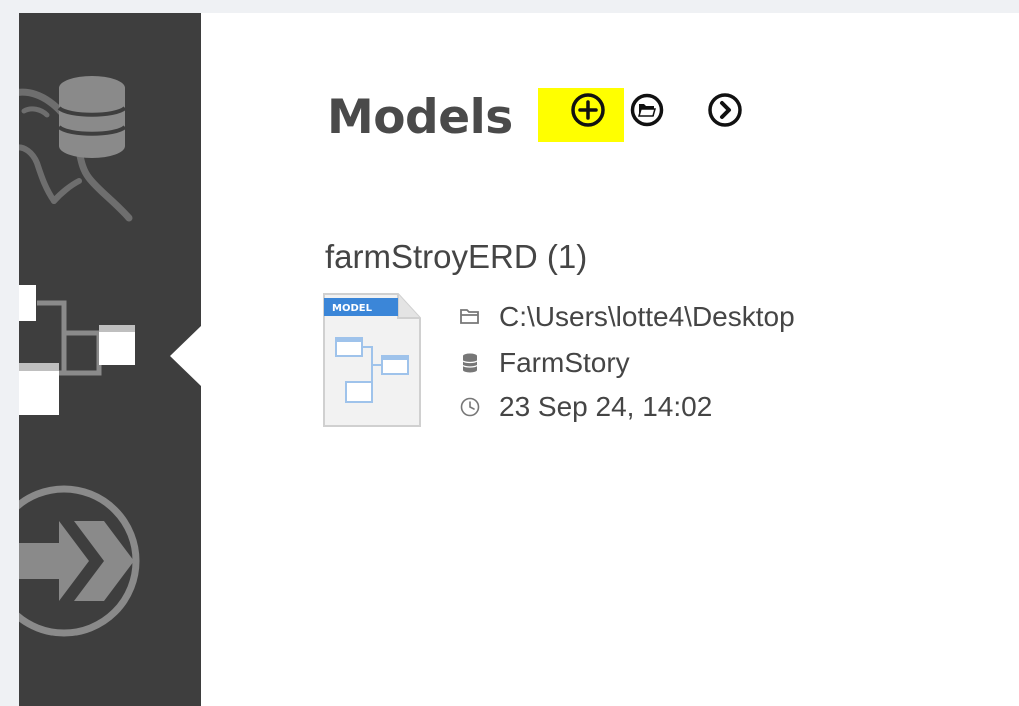 This screenshot has width=1019, height=706. I want to click on model-title: farmStroyERD (1), so click(456, 257).